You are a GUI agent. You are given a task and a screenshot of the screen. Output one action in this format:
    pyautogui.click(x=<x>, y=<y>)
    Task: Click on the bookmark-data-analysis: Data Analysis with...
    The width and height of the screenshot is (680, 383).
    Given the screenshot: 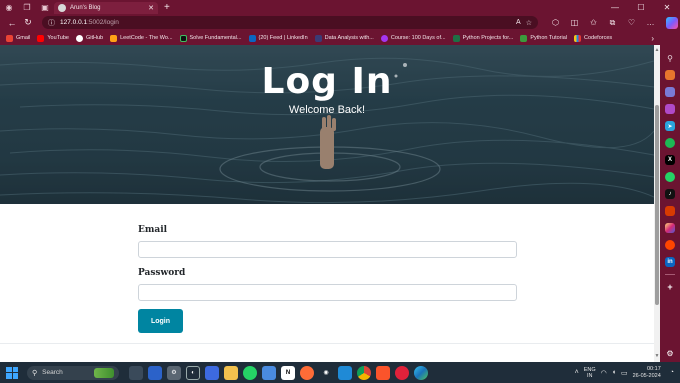 What is the action you would take?
    pyautogui.click(x=344, y=38)
    